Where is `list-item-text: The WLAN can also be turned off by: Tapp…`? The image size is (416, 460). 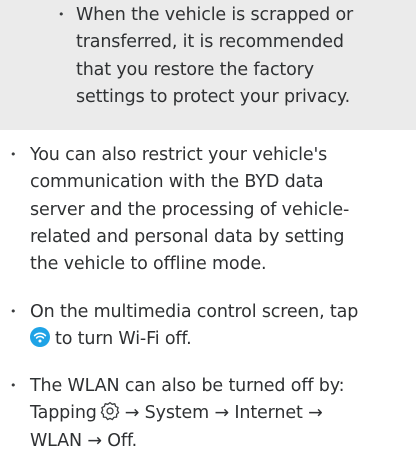
list-item-text: The WLAN can also be turned off by: Tapp… is located at coordinates (187, 414).